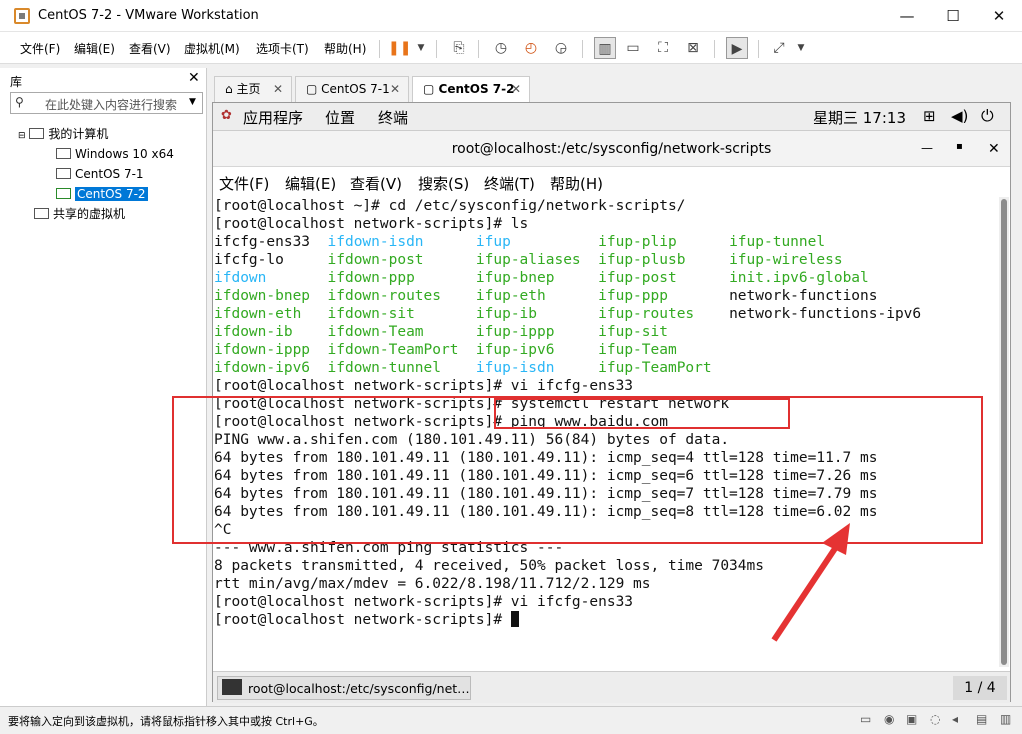 This screenshot has height=734, width=1022. Describe the element at coordinates (537, 332) in the screenshot. I see `ls-entry: ifup-ippp` at that location.